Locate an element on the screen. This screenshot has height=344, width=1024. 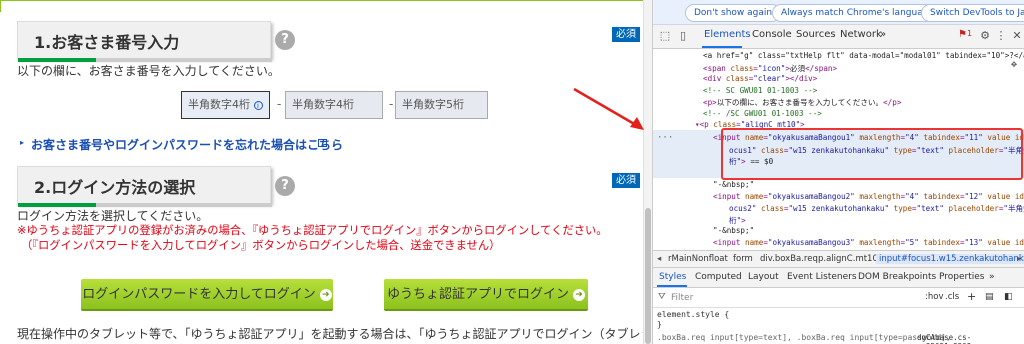
dom-line: <!-- SC GWU01 01-1003 --> is located at coordinates (760, 90).